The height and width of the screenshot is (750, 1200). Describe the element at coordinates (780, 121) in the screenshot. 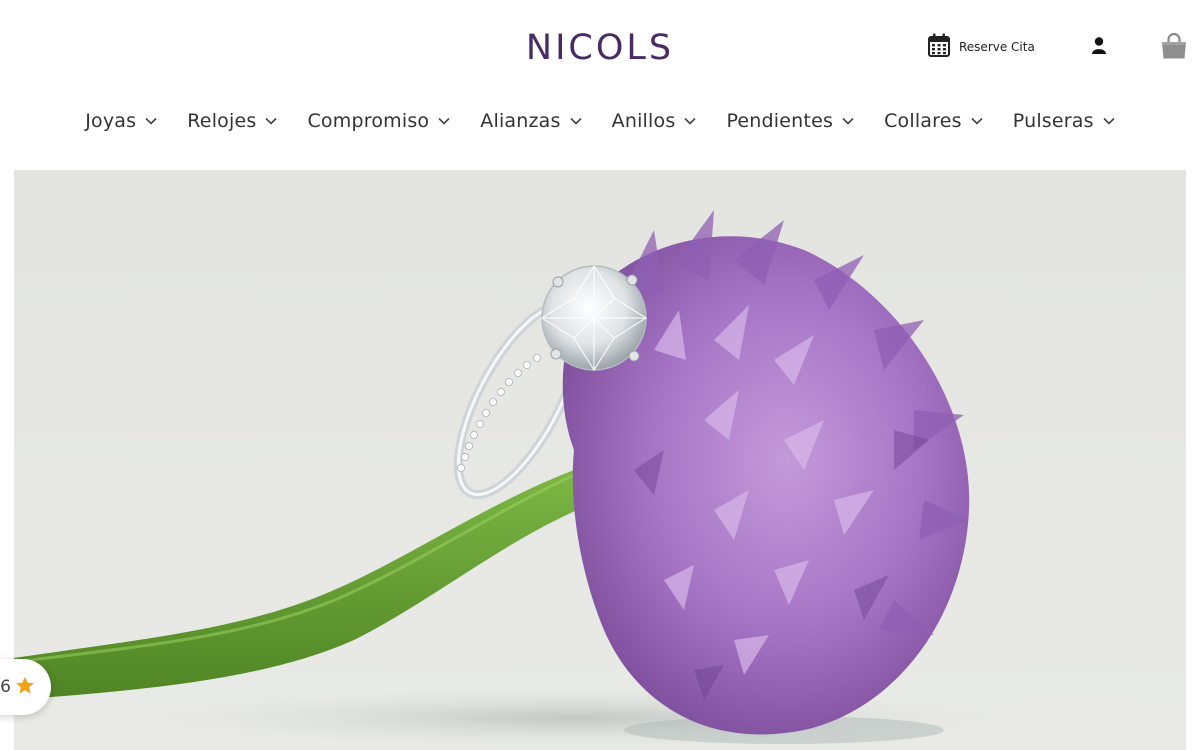

I see `nav-item-label: Pendientes` at that location.